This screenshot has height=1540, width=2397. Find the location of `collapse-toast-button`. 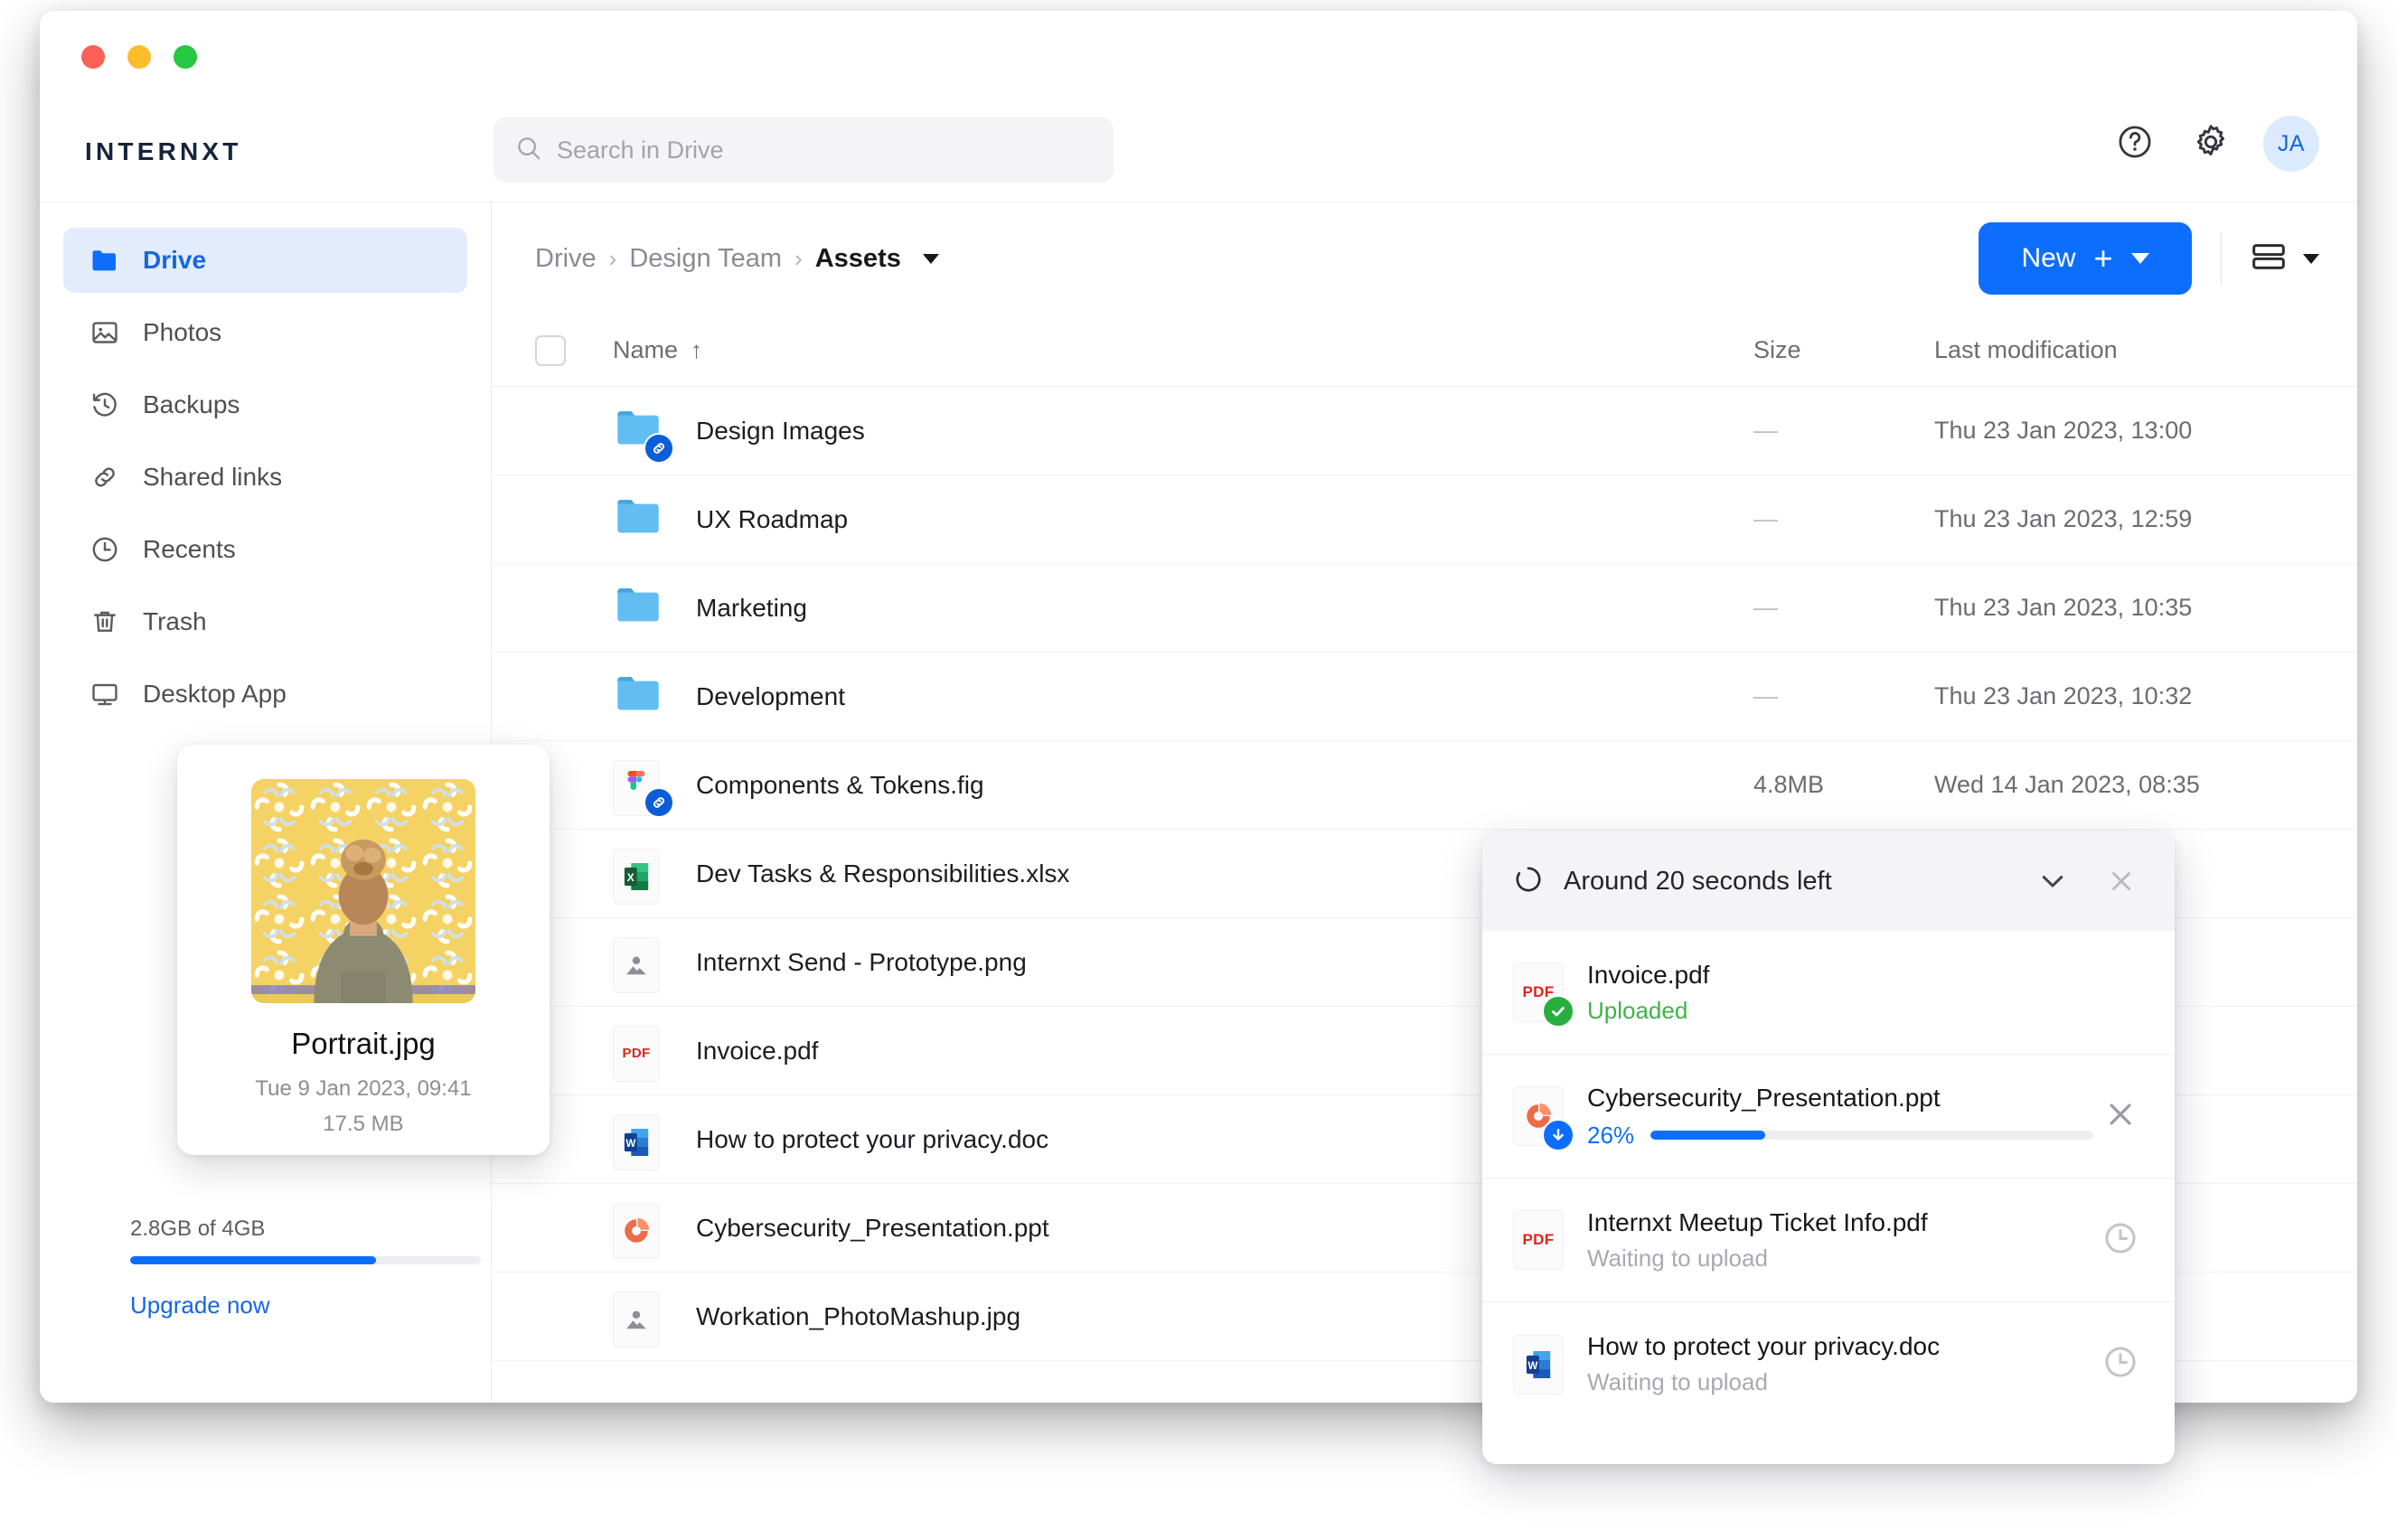

collapse-toast-button is located at coordinates (2052, 881).